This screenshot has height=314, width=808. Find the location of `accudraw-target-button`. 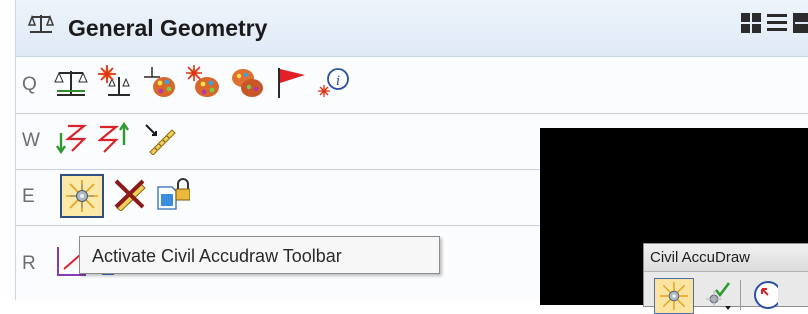

accudraw-target-button is located at coordinates (674, 296).